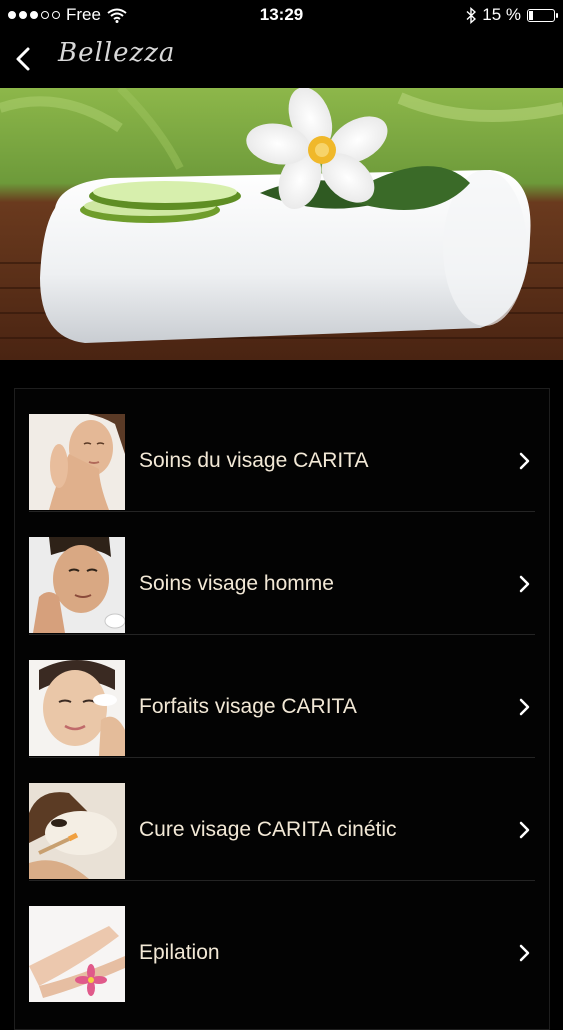  What do you see at coordinates (77, 708) in the screenshot?
I see `thumbnail-woman-cream` at bounding box center [77, 708].